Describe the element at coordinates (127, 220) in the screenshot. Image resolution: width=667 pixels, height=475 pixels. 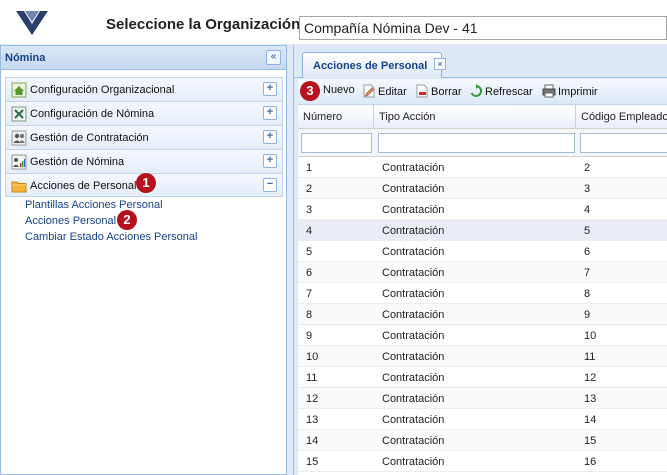
I see `step-badge-2: 2` at that location.